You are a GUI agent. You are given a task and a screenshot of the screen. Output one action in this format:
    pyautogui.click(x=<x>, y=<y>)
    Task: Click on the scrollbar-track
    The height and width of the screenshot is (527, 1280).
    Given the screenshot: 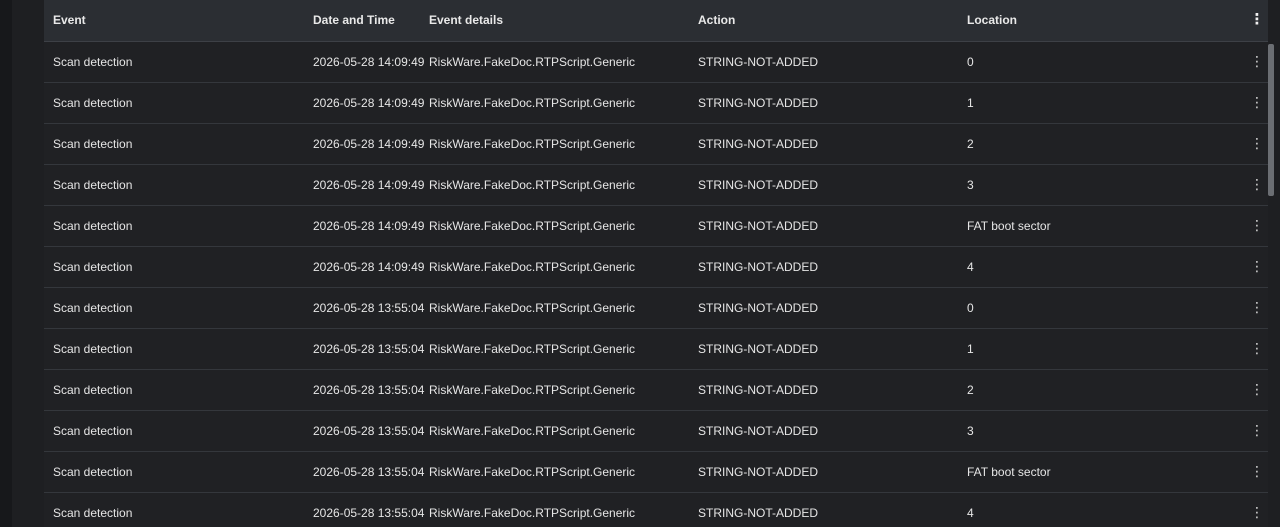 What is the action you would take?
    pyautogui.click(x=1271, y=263)
    